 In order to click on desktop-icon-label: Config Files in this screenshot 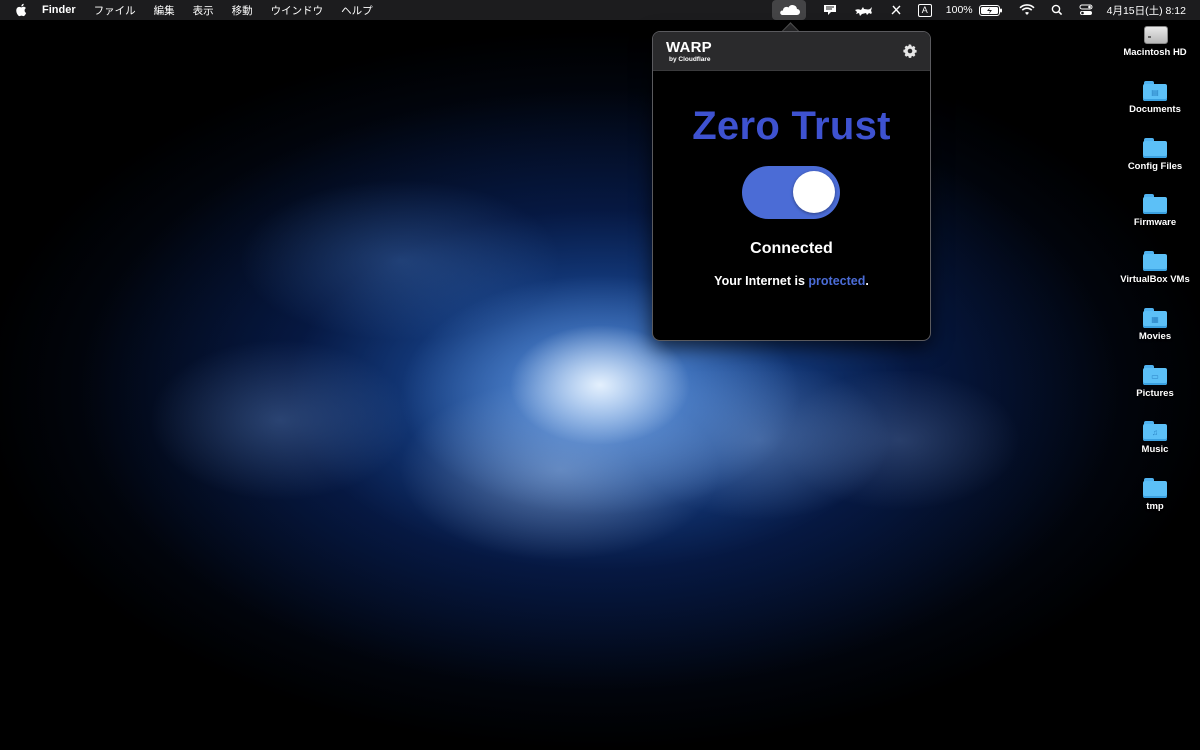, I will do `click(1155, 166)`.